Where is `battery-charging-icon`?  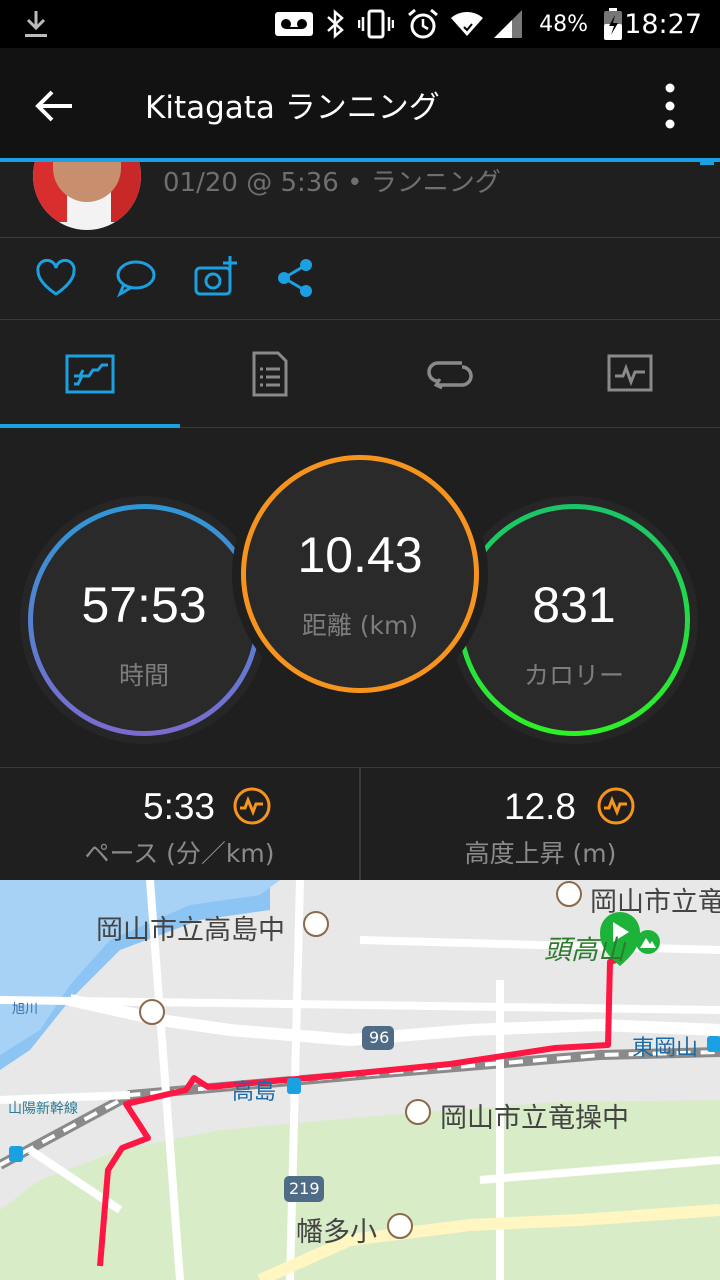 battery-charging-icon is located at coordinates (613, 24).